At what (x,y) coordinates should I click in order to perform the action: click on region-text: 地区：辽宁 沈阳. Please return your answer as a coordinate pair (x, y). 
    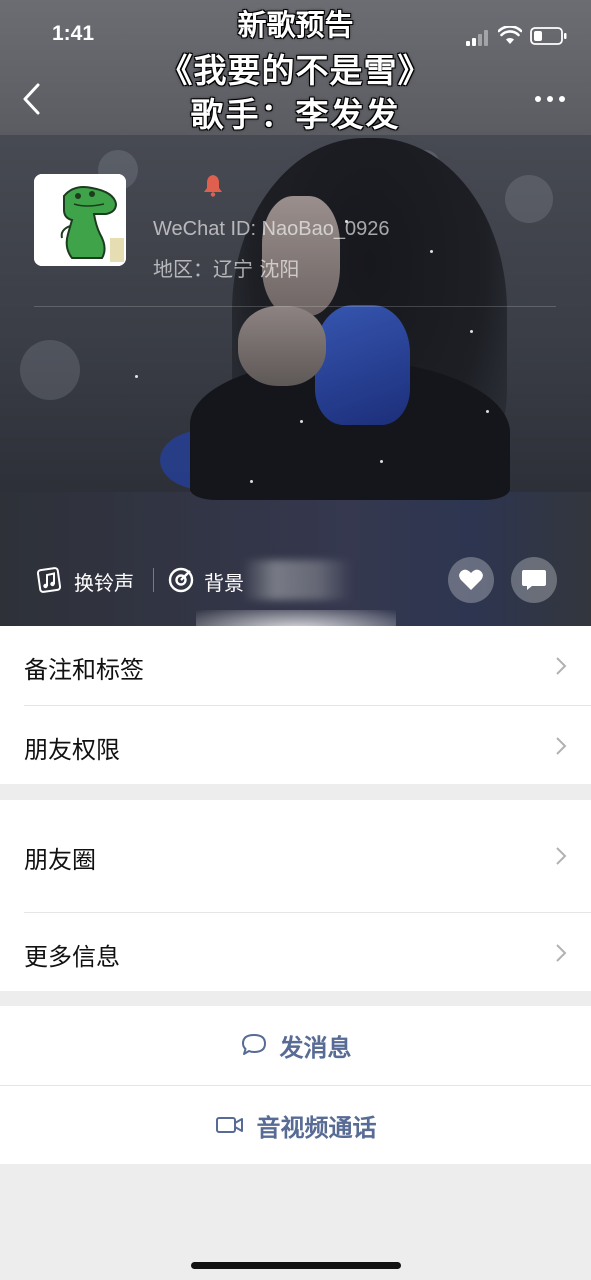
    Looking at the image, I should click on (226, 269).